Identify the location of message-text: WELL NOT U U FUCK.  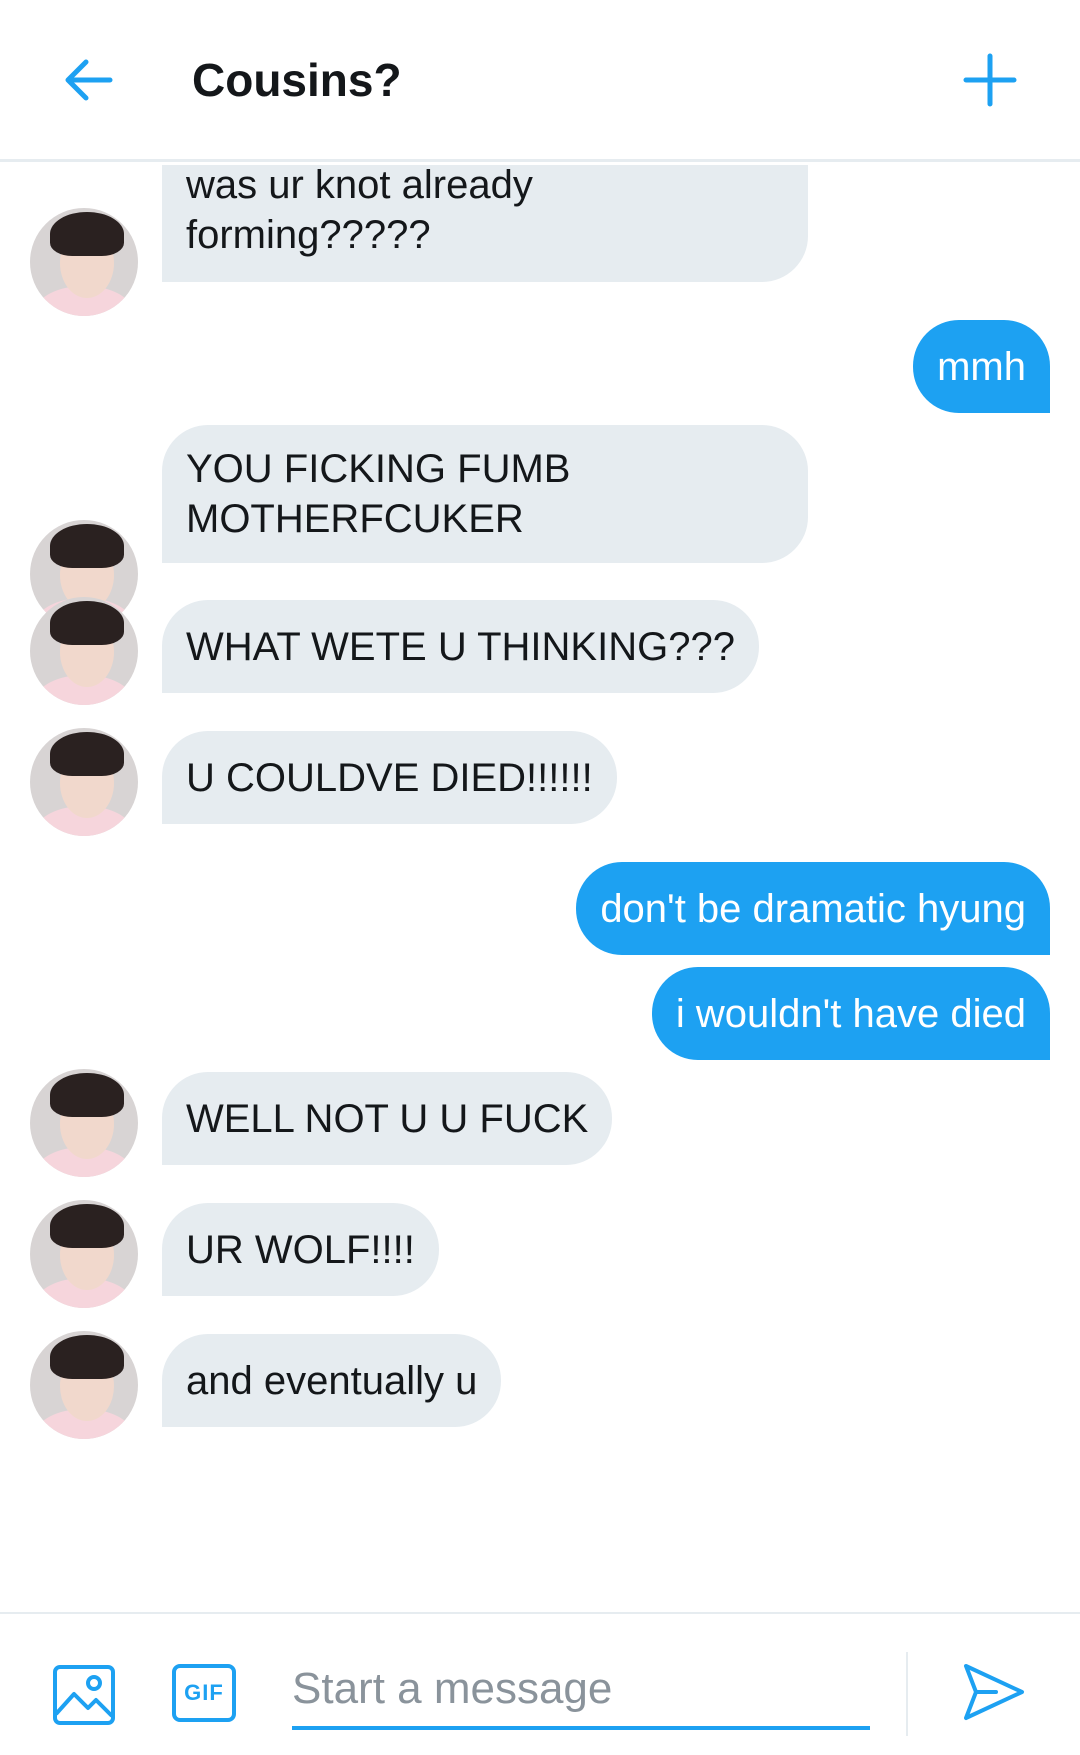
(387, 1118).